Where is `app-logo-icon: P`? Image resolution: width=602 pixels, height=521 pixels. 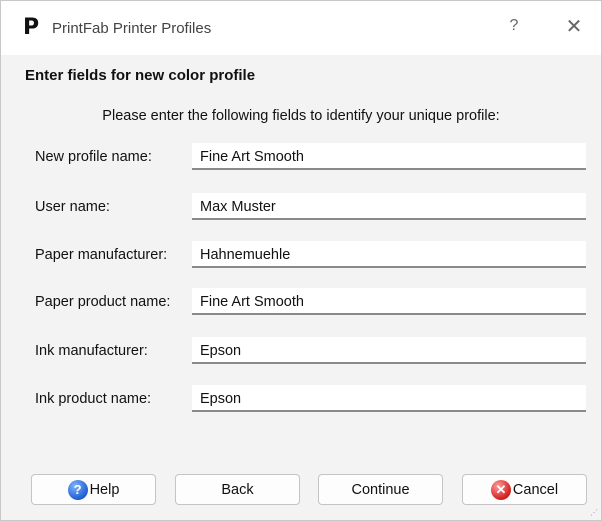
app-logo-icon: P is located at coordinates (31, 27).